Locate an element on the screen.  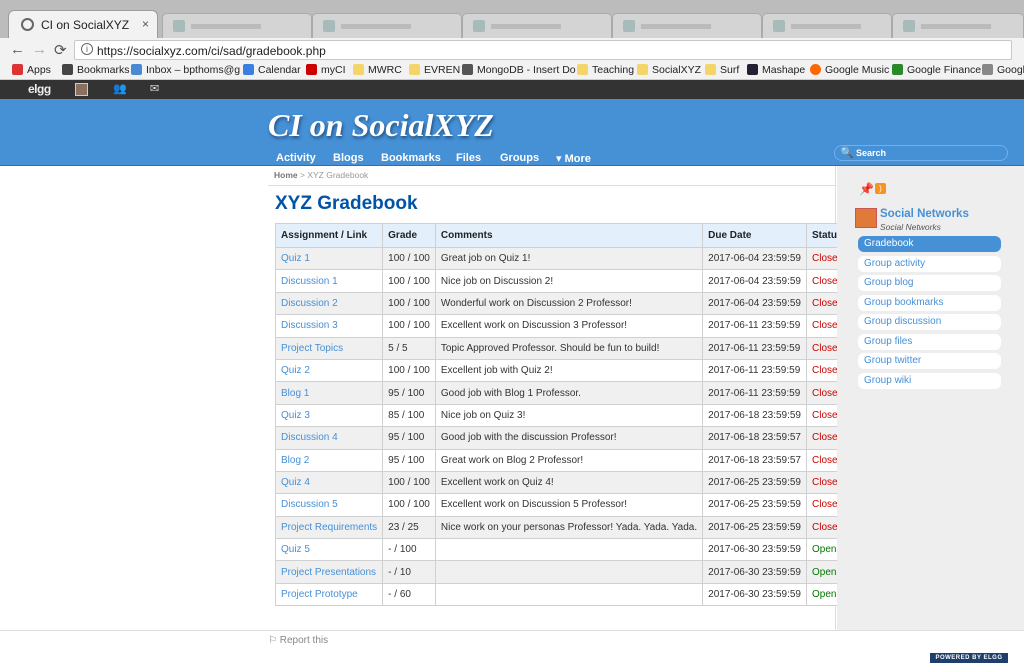
sidebar-item-group-bookmarks: Group bookmarks is located at coordinates (929, 302).